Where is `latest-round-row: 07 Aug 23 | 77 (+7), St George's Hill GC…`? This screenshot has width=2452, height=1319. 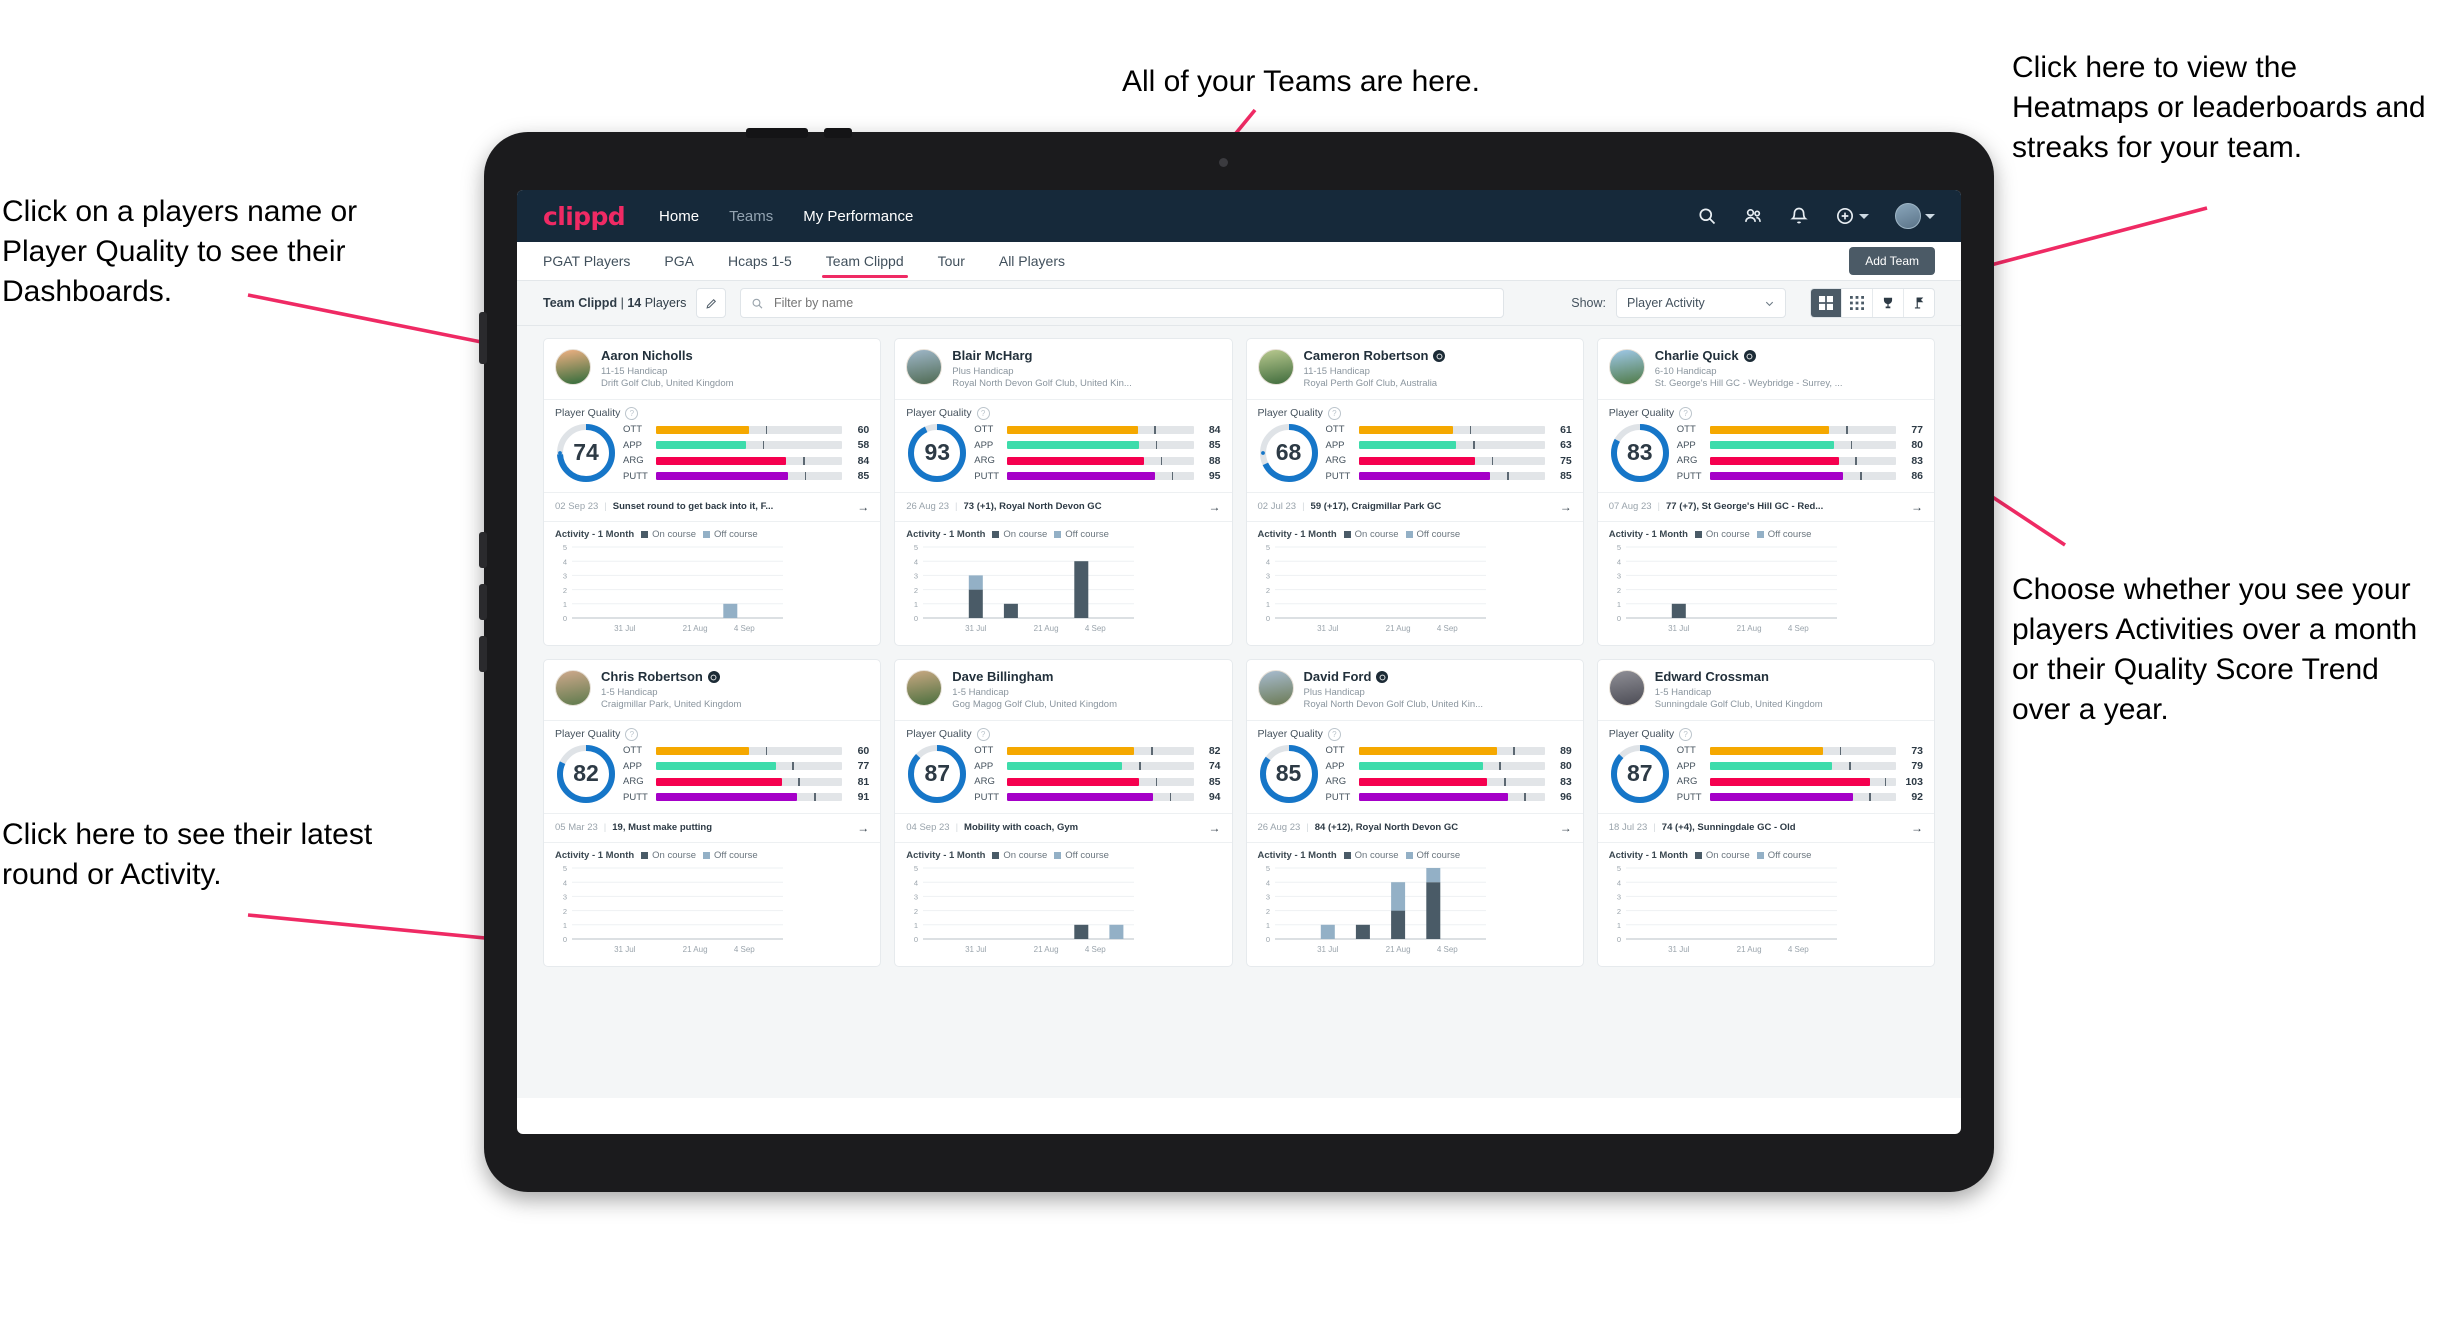 latest-round-row: 07 Aug 23 | 77 (+7), St George's Hill GC… is located at coordinates (1765, 506).